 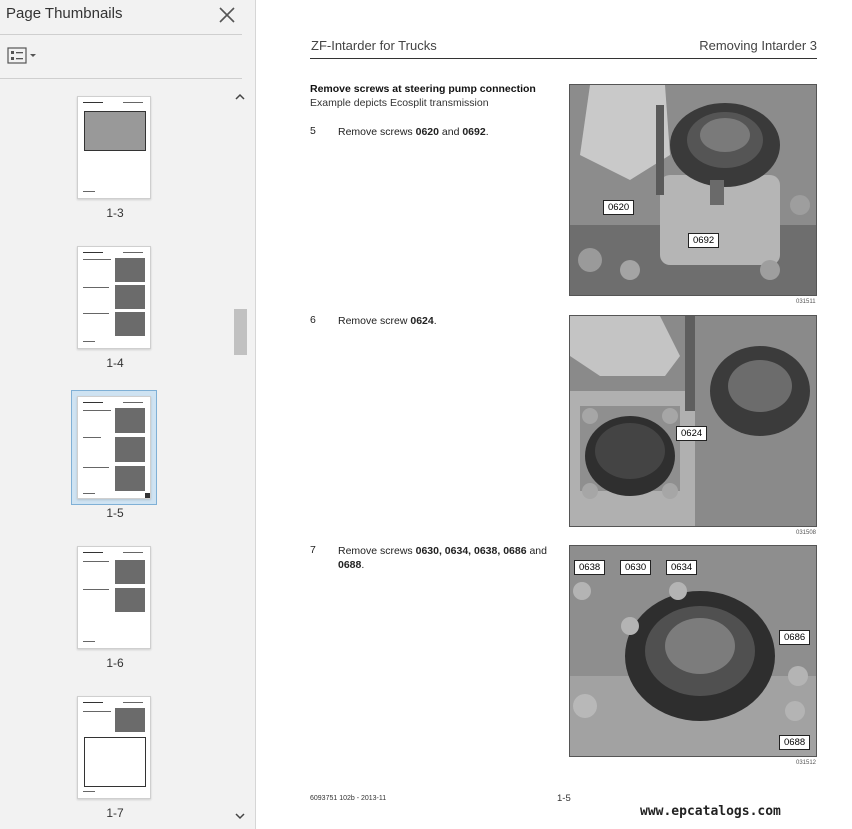 What do you see at coordinates (387, 321) in the screenshot?
I see `step-text: Remove screw 0624.` at bounding box center [387, 321].